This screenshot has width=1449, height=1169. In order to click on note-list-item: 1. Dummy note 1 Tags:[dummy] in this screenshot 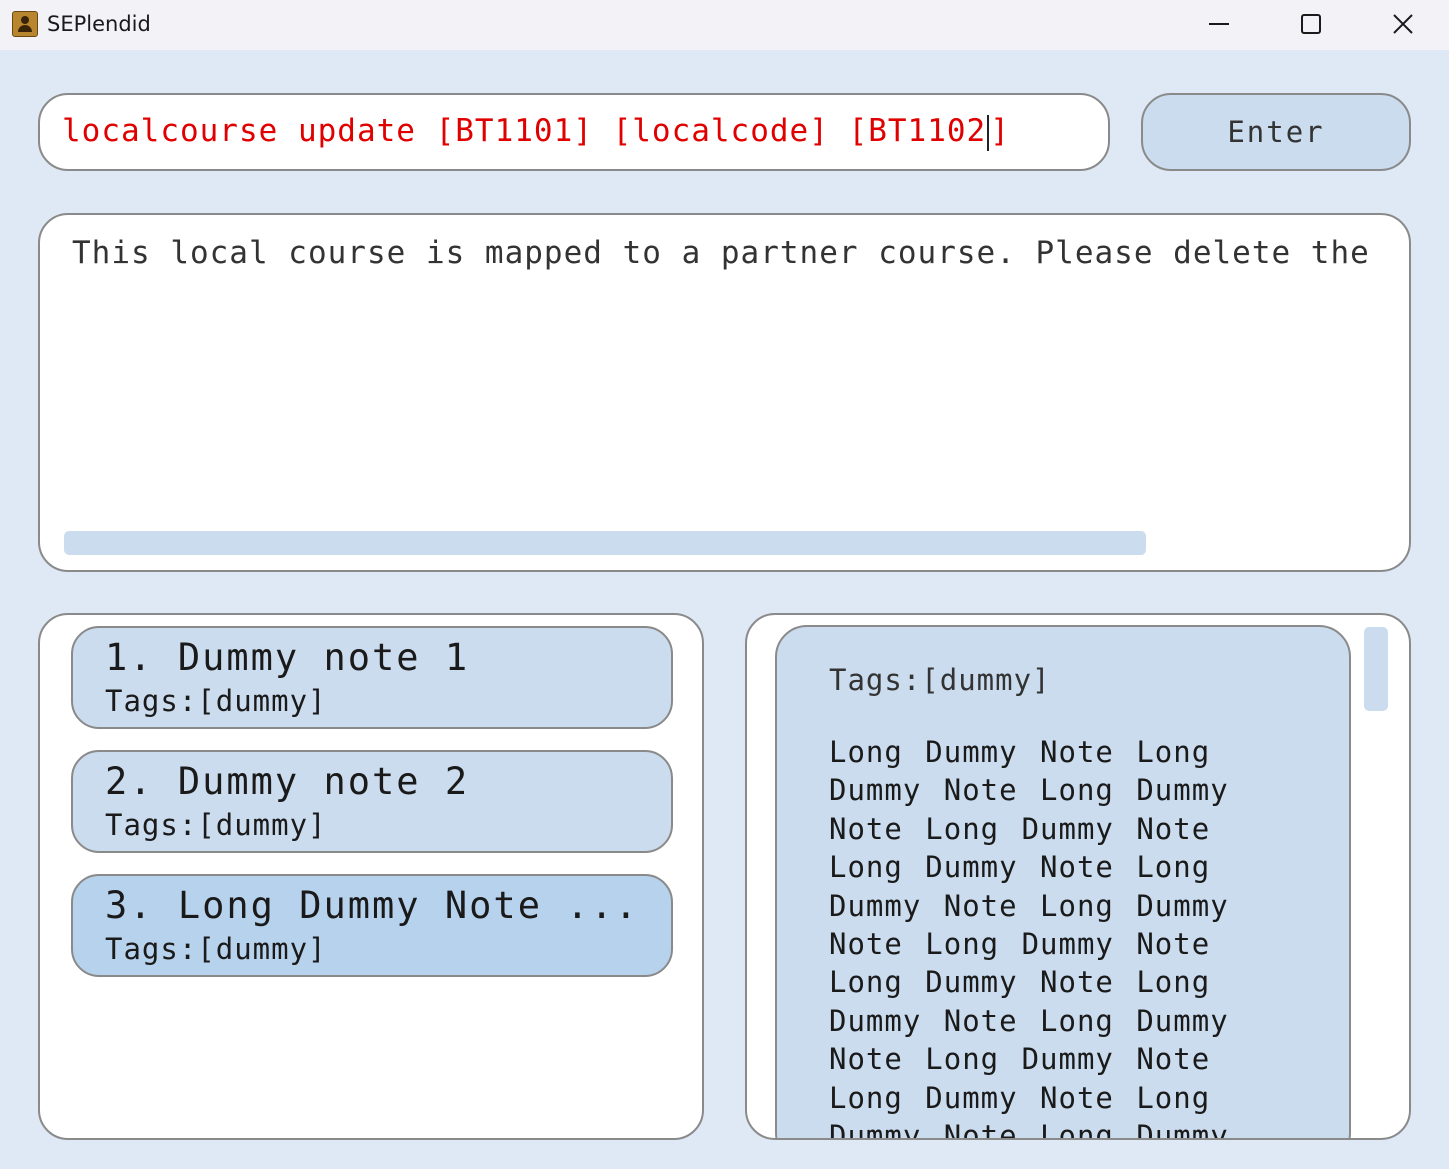, I will do `click(372, 677)`.